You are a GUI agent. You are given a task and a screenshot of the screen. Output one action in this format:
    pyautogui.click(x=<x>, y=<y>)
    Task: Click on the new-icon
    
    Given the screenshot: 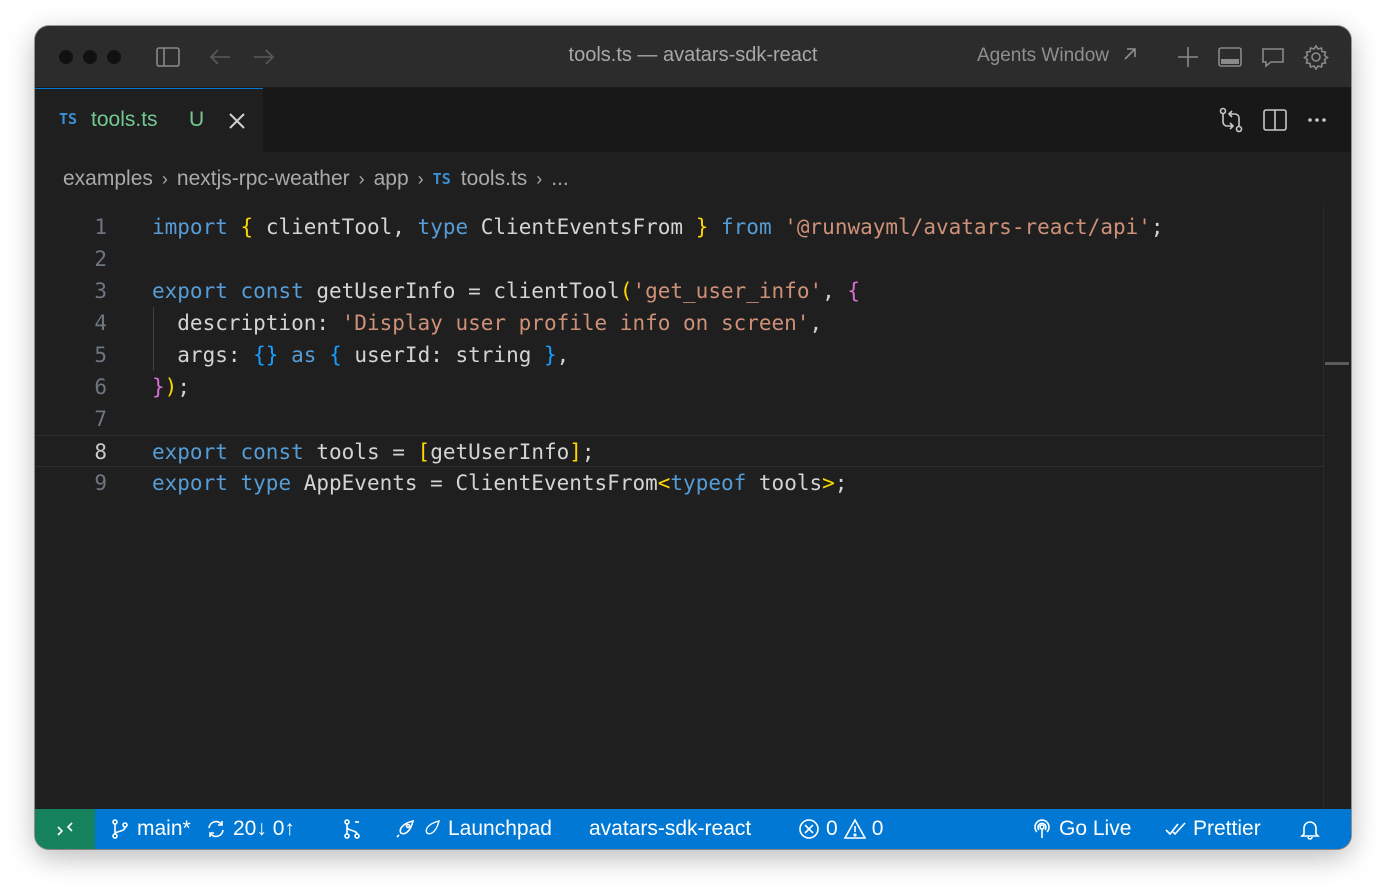 What is the action you would take?
    pyautogui.click(x=1188, y=57)
    